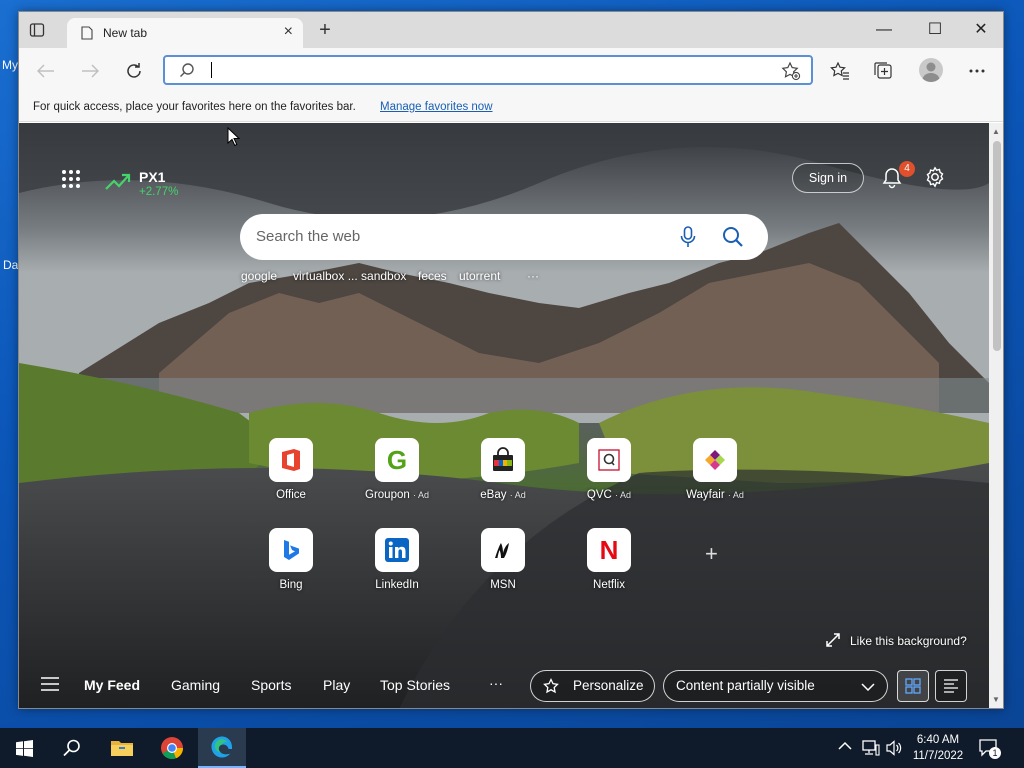 This screenshot has width=1024, height=768. What do you see at coordinates (733, 237) in the screenshot?
I see `search-icon` at bounding box center [733, 237].